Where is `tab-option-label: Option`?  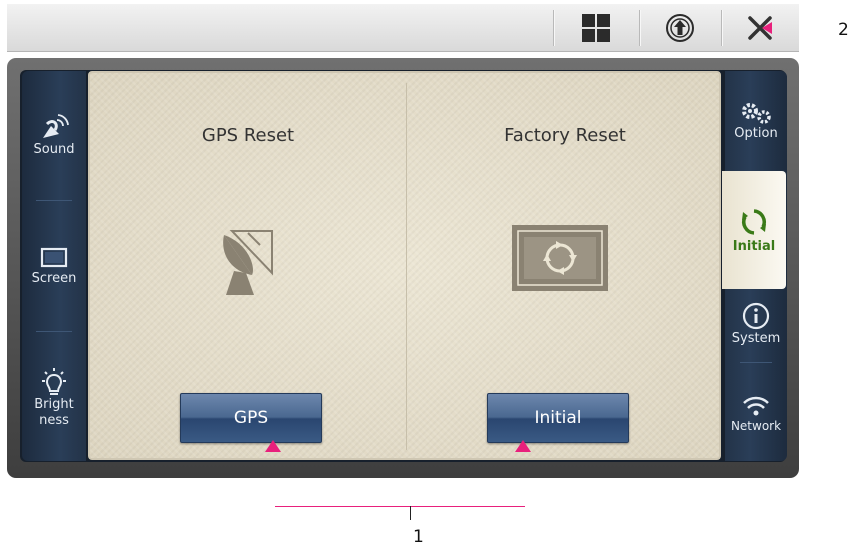 tab-option-label: Option is located at coordinates (756, 133).